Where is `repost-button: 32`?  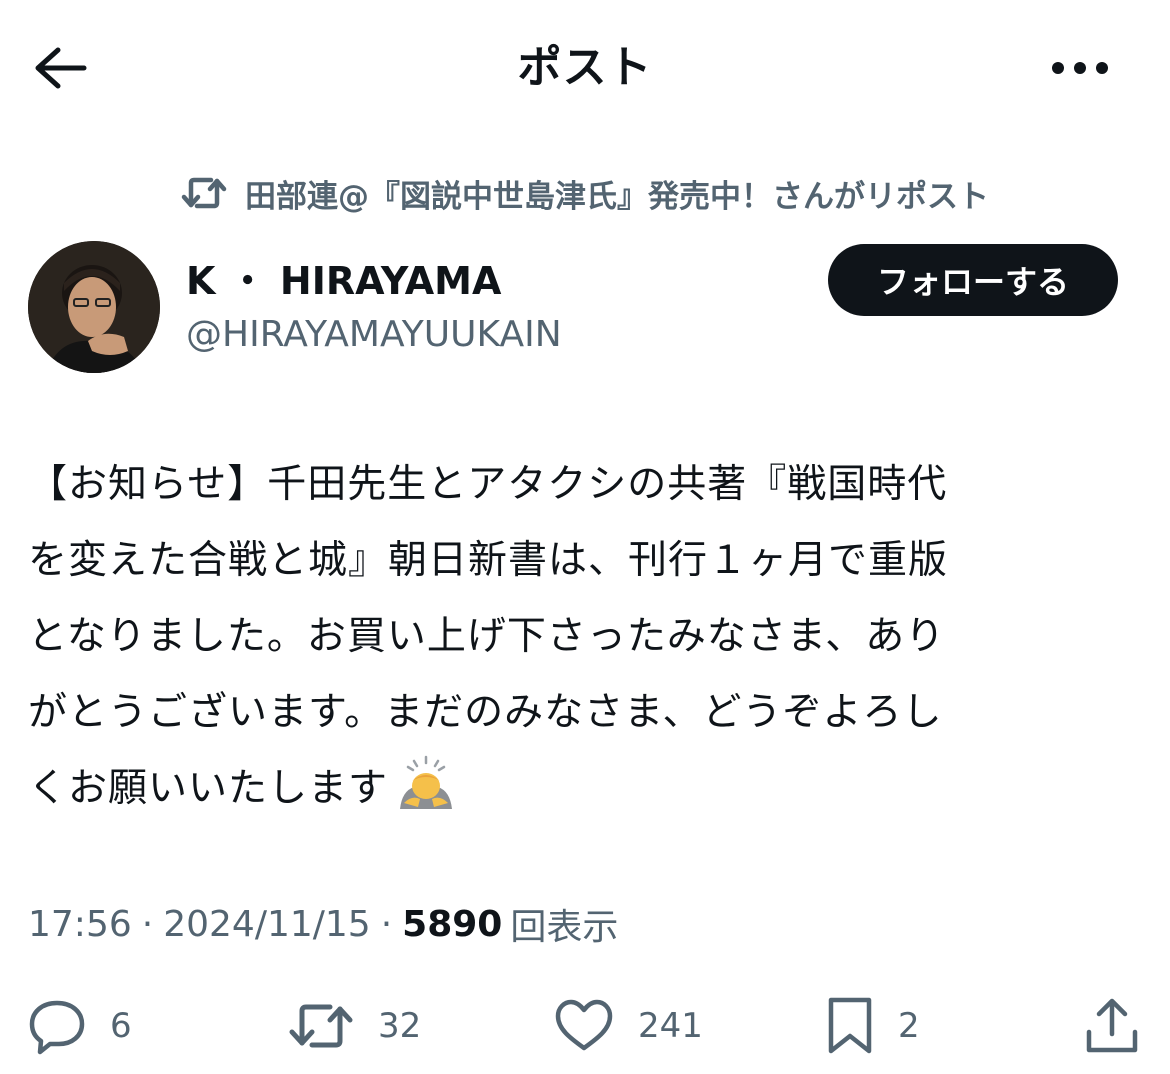 repost-button: 32 is located at coordinates (354, 1026).